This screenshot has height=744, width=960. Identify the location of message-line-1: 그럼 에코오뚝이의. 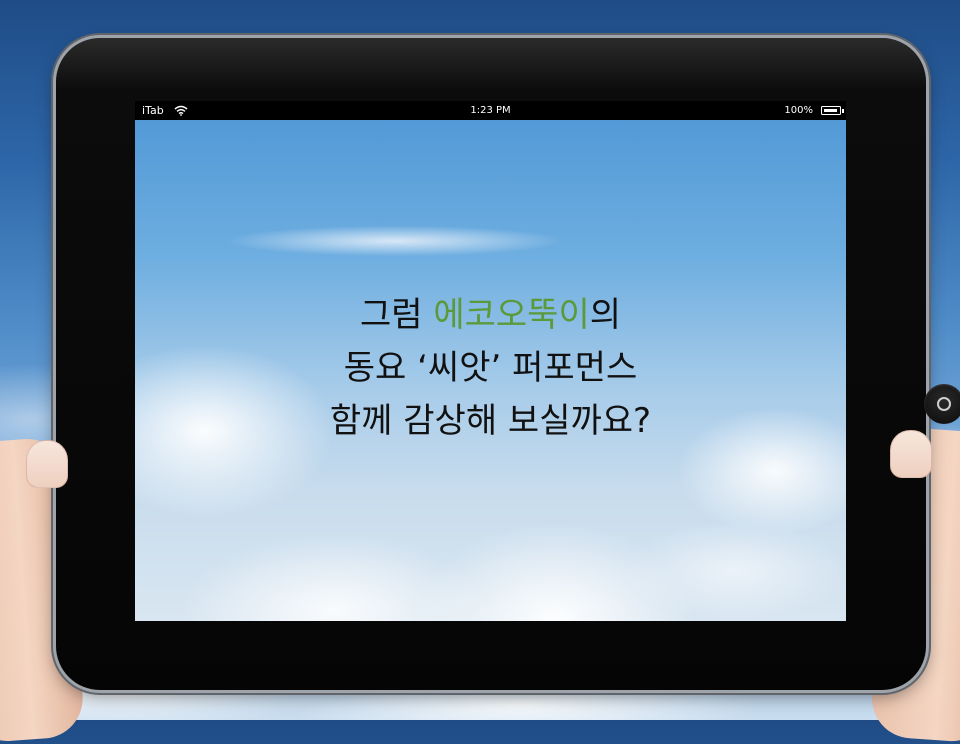
(490, 315).